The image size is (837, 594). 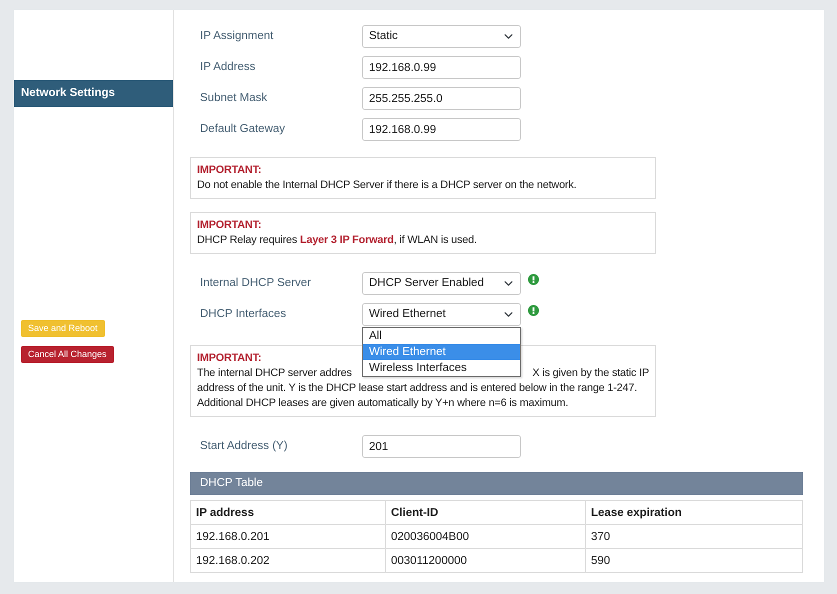 I want to click on field-label: IP Assignment, so click(x=236, y=36).